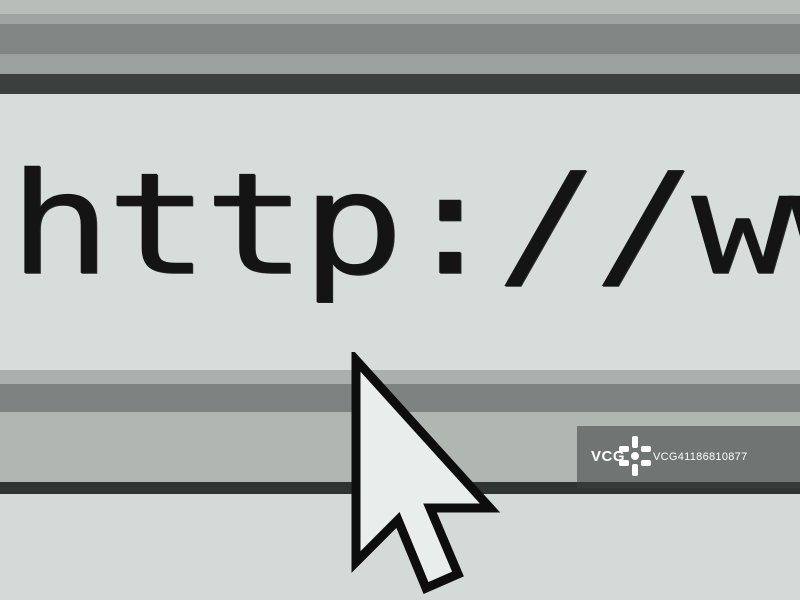 Image resolution: width=800 pixels, height=600 pixels. I want to click on watermark-id: VCG41186810877, so click(700, 457).